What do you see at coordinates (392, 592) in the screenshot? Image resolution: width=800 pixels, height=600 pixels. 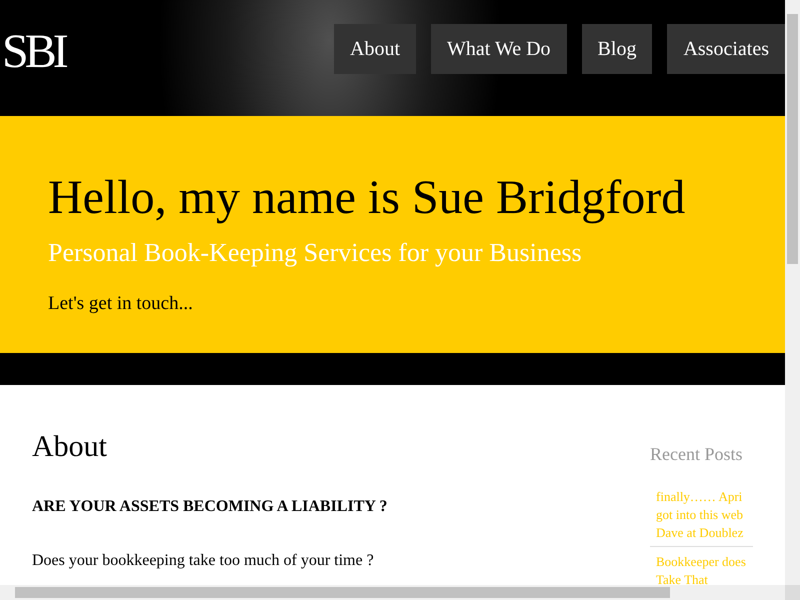 I see `horizontal-scrollbar` at bounding box center [392, 592].